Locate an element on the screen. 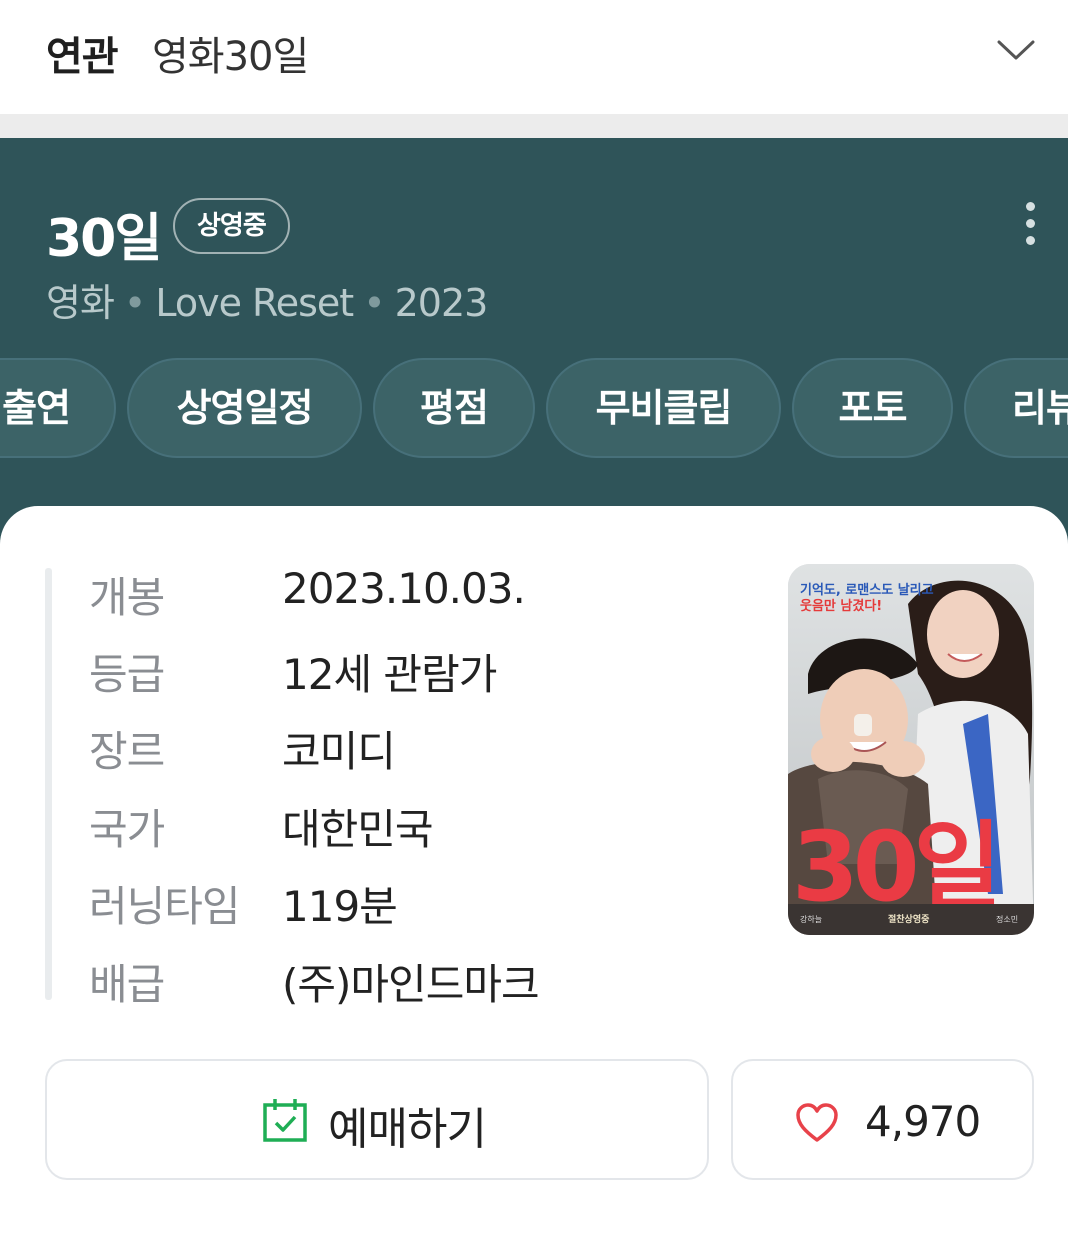 The image size is (1068, 1233). info-key: 장르 is located at coordinates (127, 751).